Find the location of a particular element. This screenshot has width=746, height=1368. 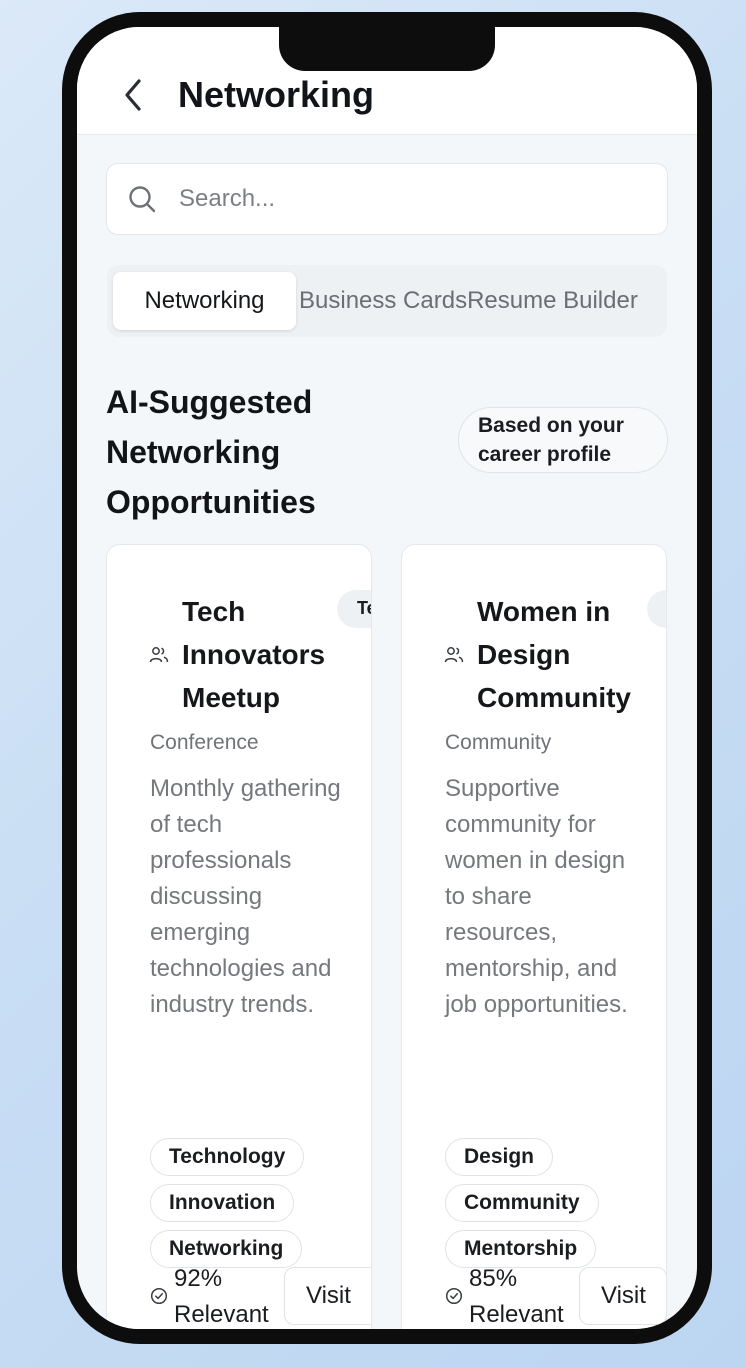

relevance-score: 85% Relevant is located at coordinates (516, 1296).